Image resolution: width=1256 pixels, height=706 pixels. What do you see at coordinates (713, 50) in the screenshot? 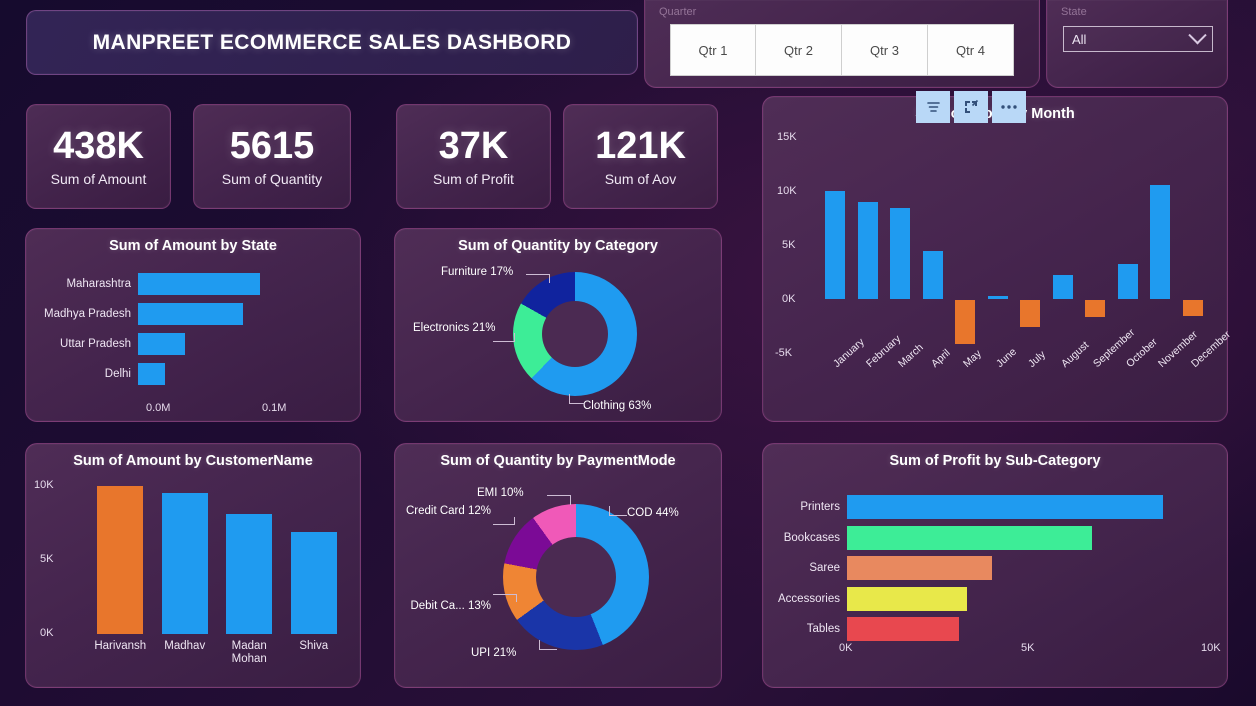
I see `quarter-option-qtr1: Qtr 1` at bounding box center [713, 50].